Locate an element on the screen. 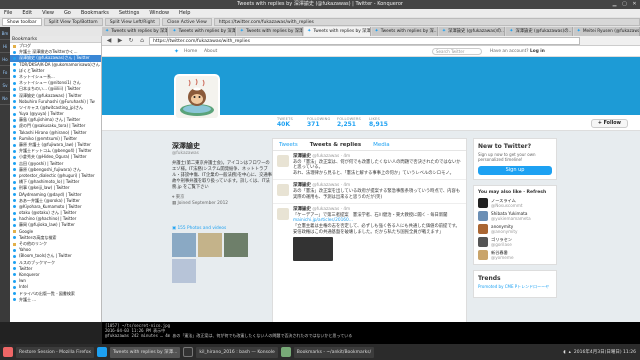 The image size is (640, 360). home-icon: ⌂ is located at coordinates (142, 41).